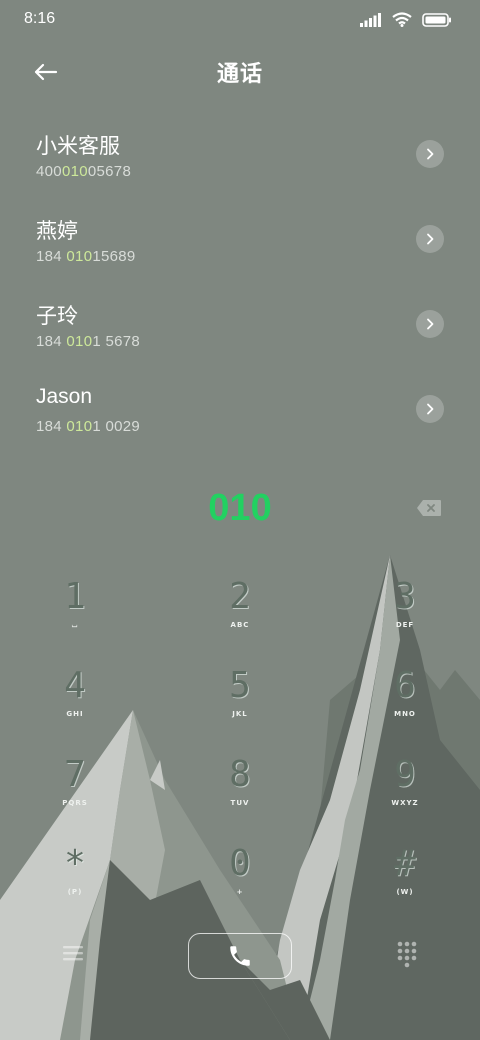 This screenshot has height=1040, width=480. I want to click on contact-name: 燕婷, so click(57, 231).